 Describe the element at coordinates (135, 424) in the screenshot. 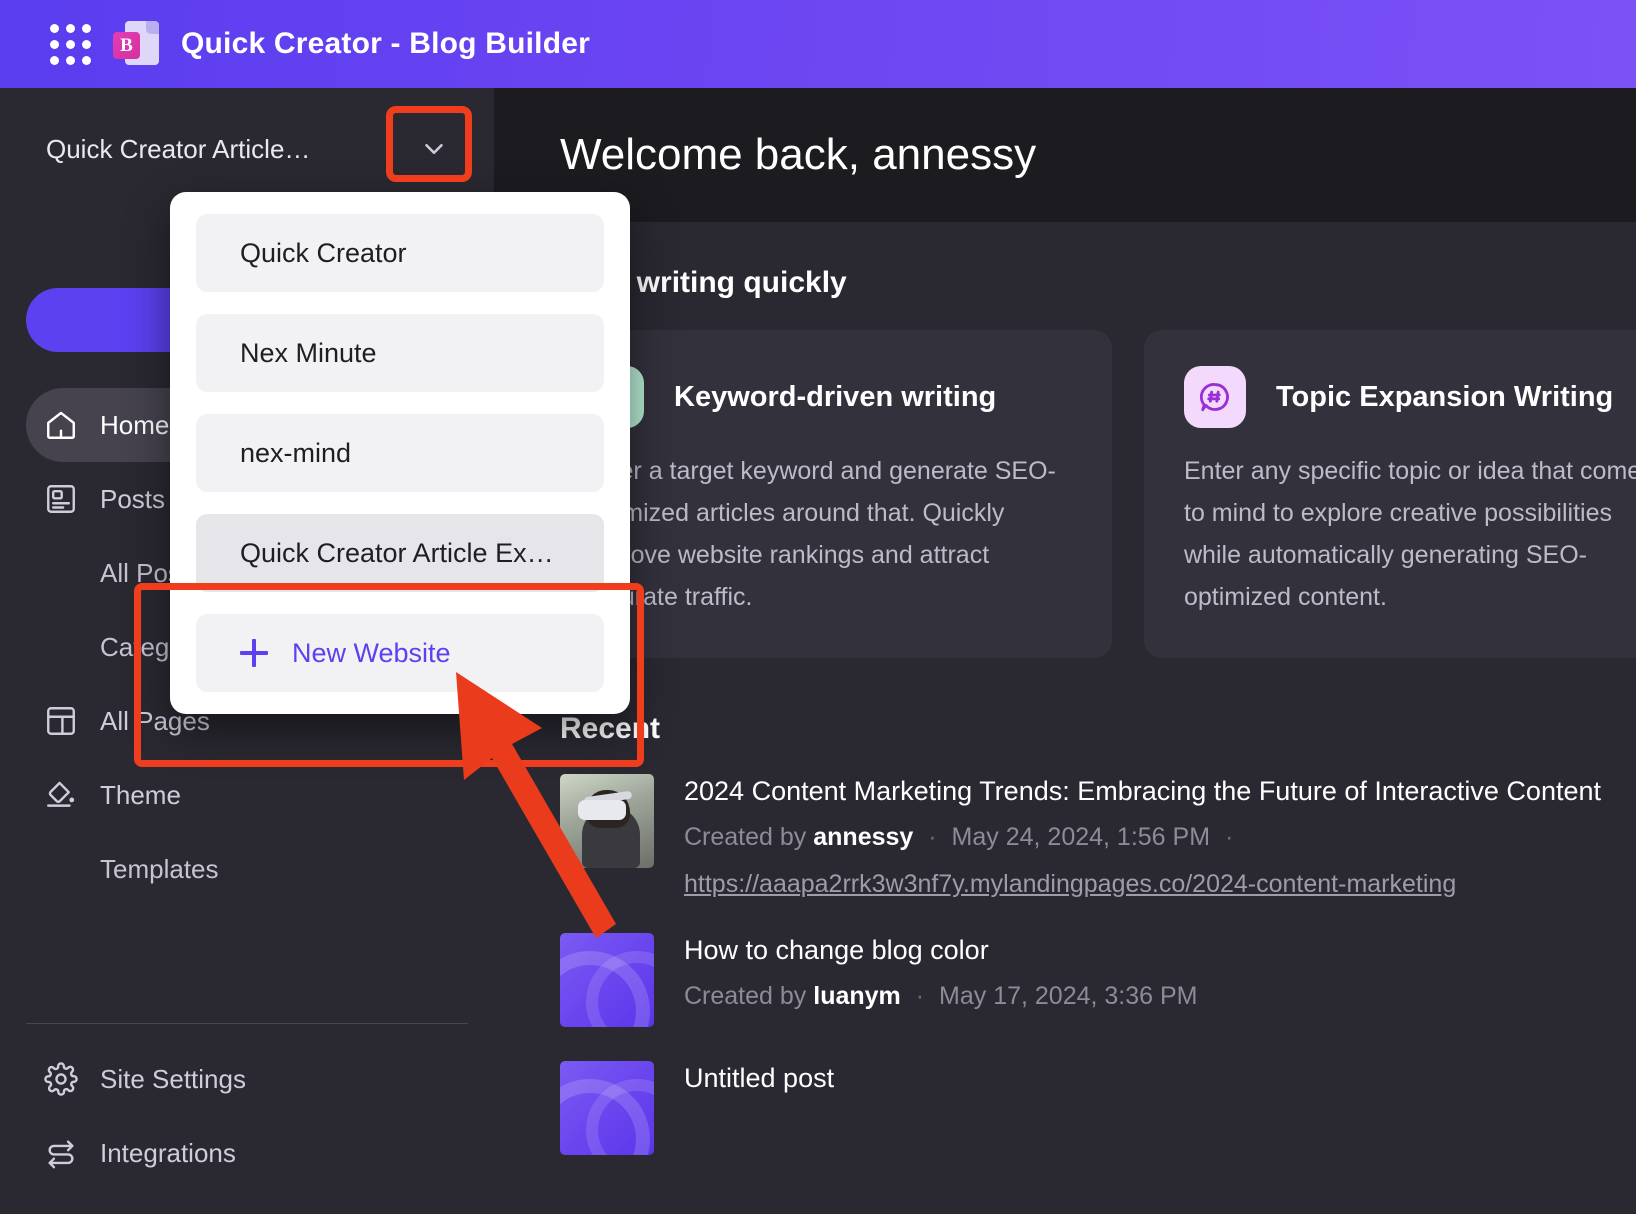

I see `sidebar-item-label: Home` at that location.